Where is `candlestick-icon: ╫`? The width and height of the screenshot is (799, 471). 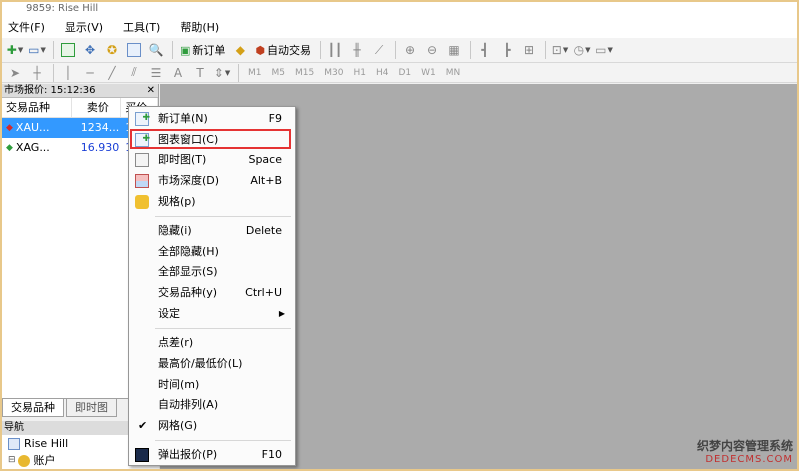 candlestick-icon: ╫ is located at coordinates (357, 50).